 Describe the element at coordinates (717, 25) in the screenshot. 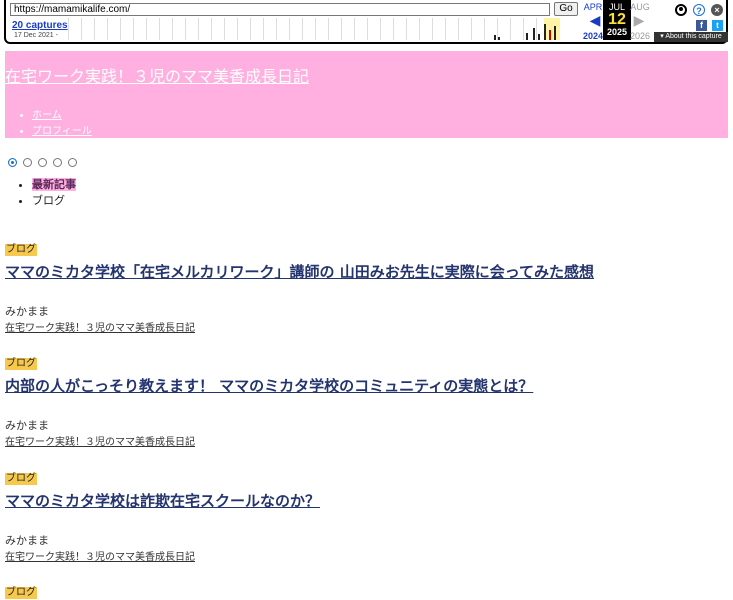

I see `twitter-icon: t` at that location.